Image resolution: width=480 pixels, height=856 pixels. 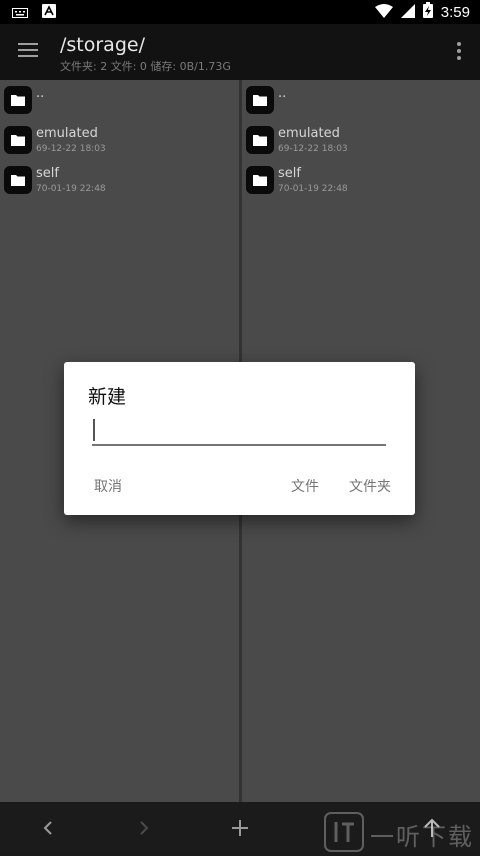 What do you see at coordinates (144, 828) in the screenshot?
I see `forward-icon` at bounding box center [144, 828].